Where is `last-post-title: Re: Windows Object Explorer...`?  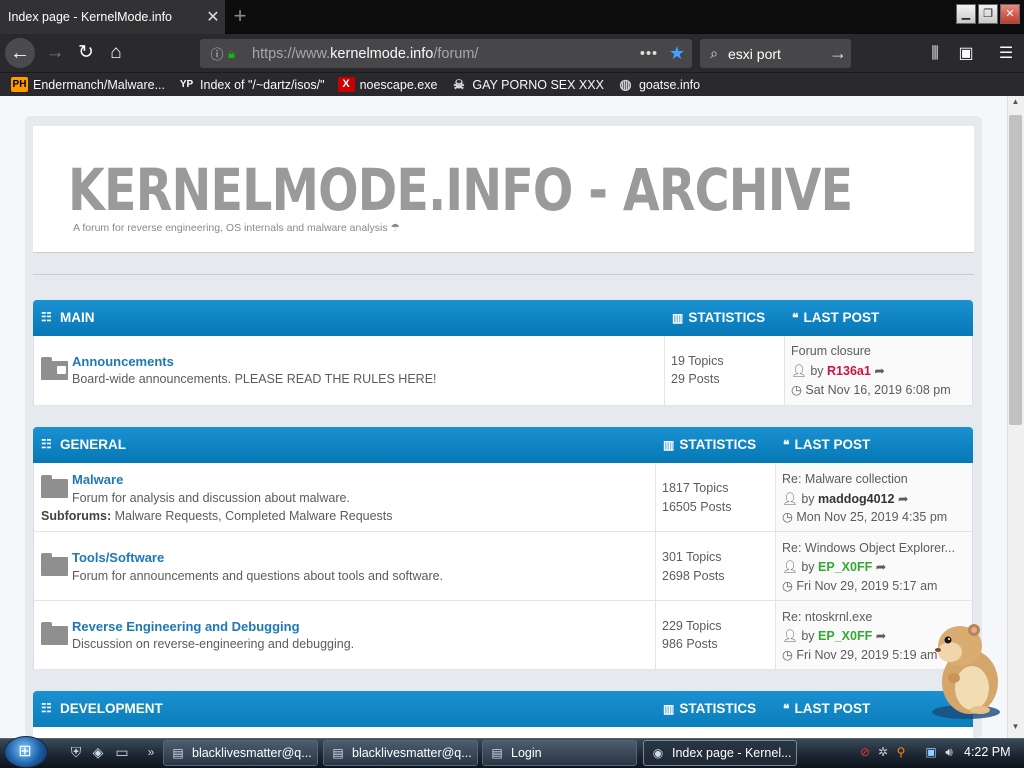 last-post-title: Re: Windows Object Explorer... is located at coordinates (868, 548).